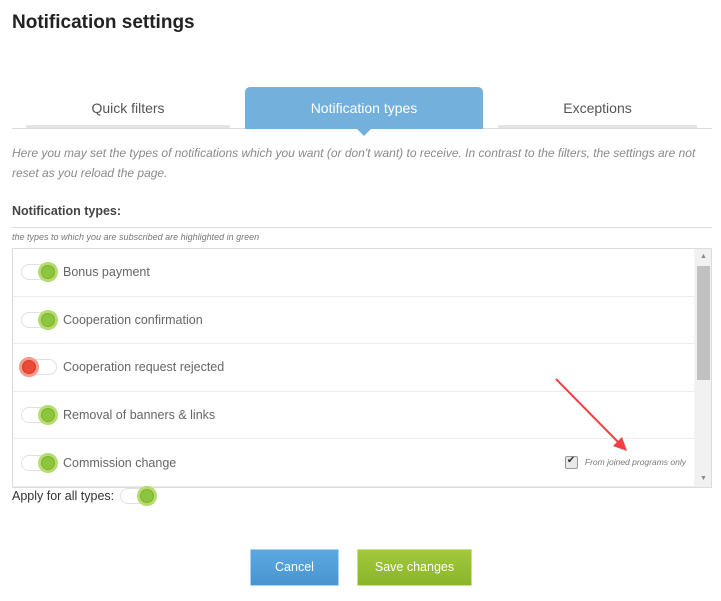  I want to click on section-divider, so click(362, 227).